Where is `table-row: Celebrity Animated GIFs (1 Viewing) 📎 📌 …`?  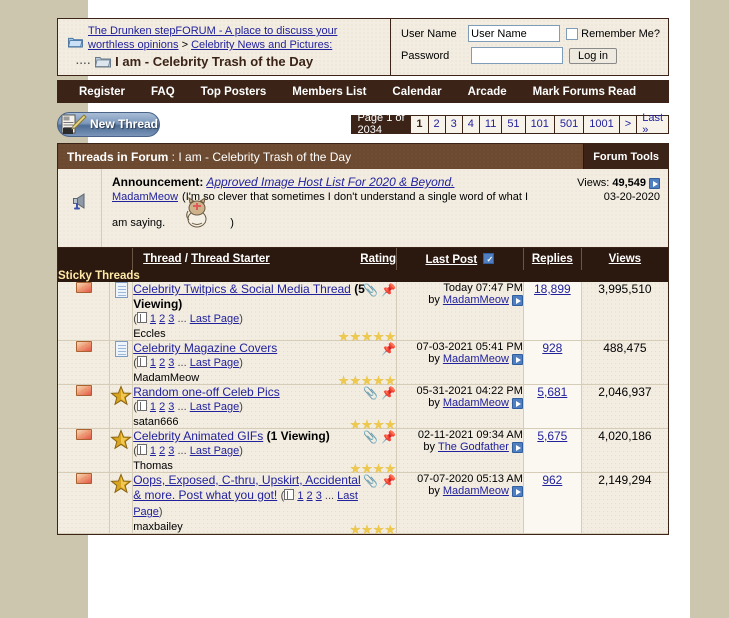
table-row: Celebrity Animated GIFs (1 Viewing) 📎 📌 … is located at coordinates (363, 452).